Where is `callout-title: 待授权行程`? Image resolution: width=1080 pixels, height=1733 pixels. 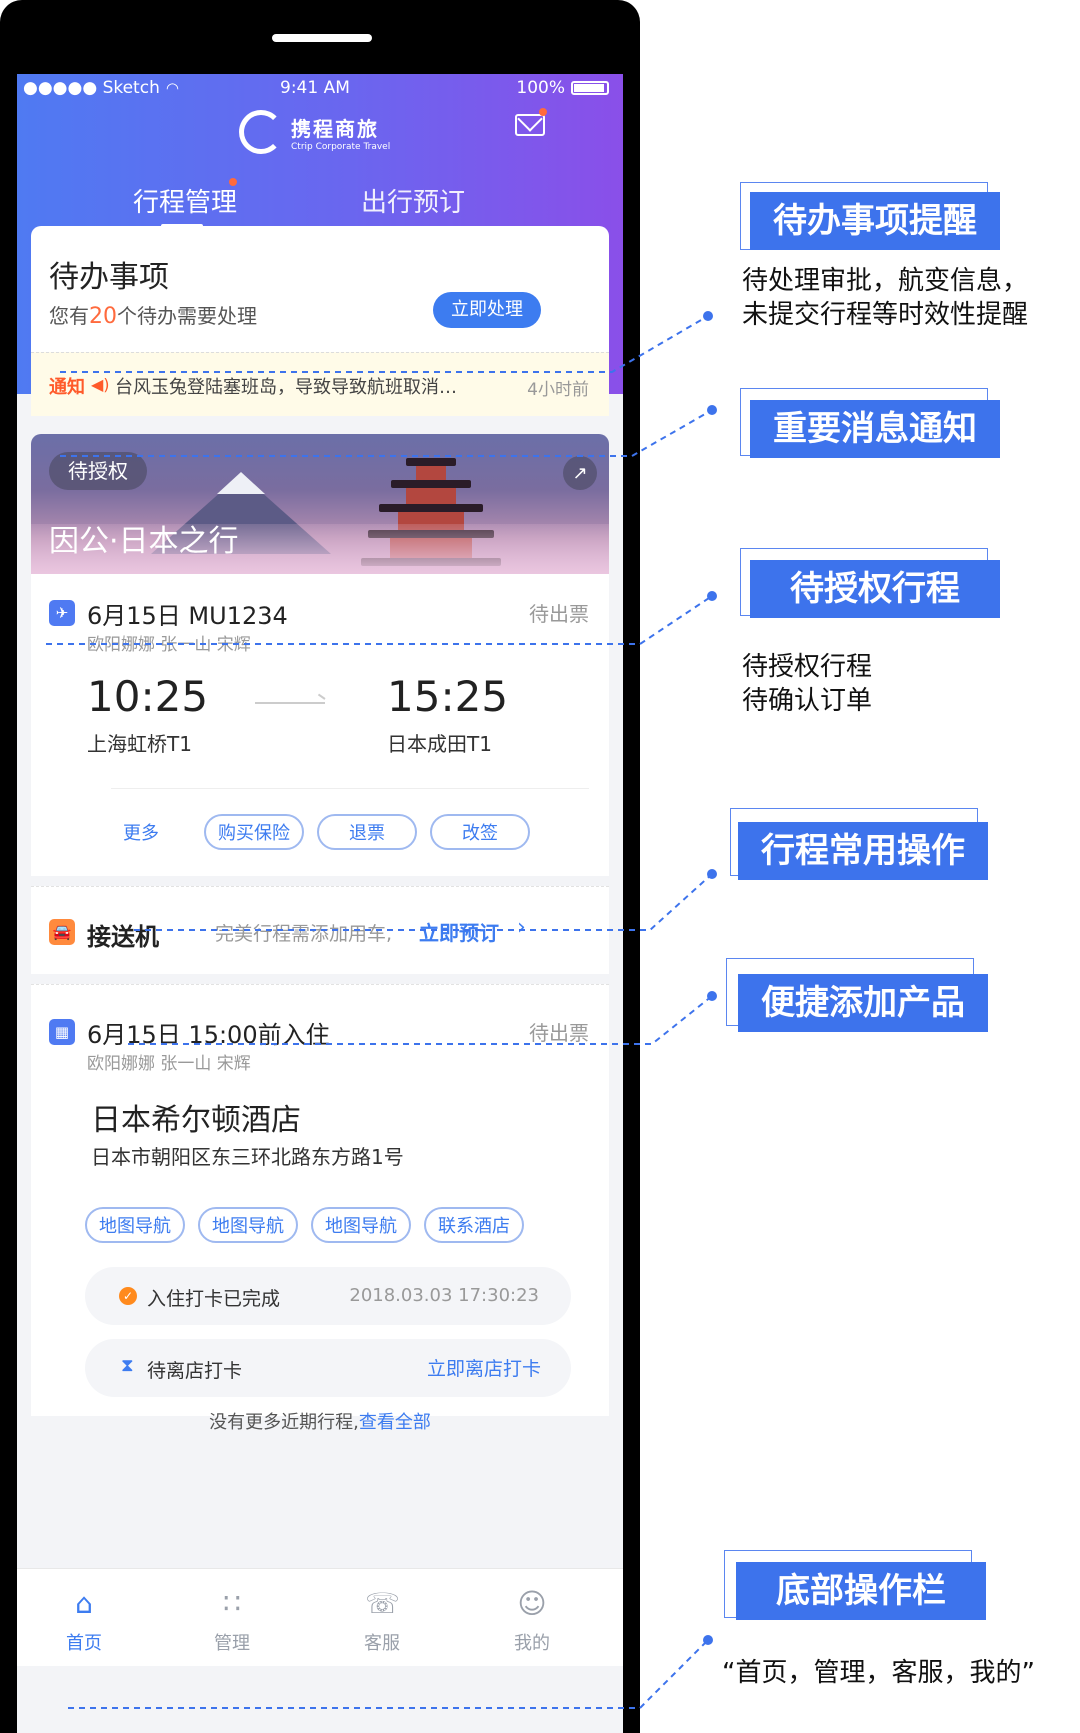
callout-title: 待授权行程 is located at coordinates (875, 589).